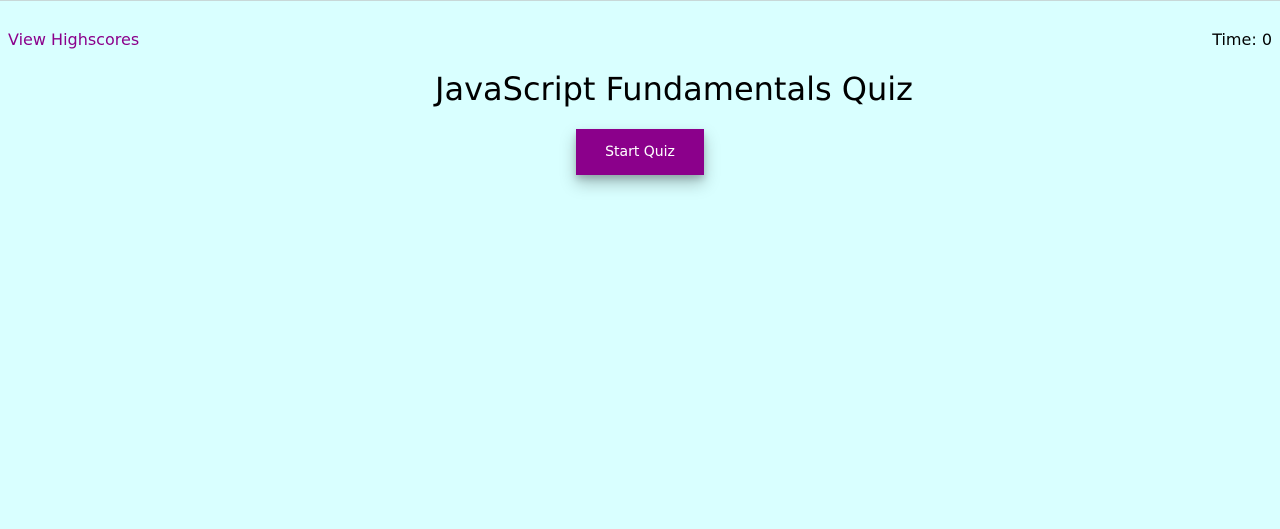 The height and width of the screenshot is (529, 1280). Describe the element at coordinates (73, 40) in the screenshot. I see `view-highscores-link: View Highscores` at that location.